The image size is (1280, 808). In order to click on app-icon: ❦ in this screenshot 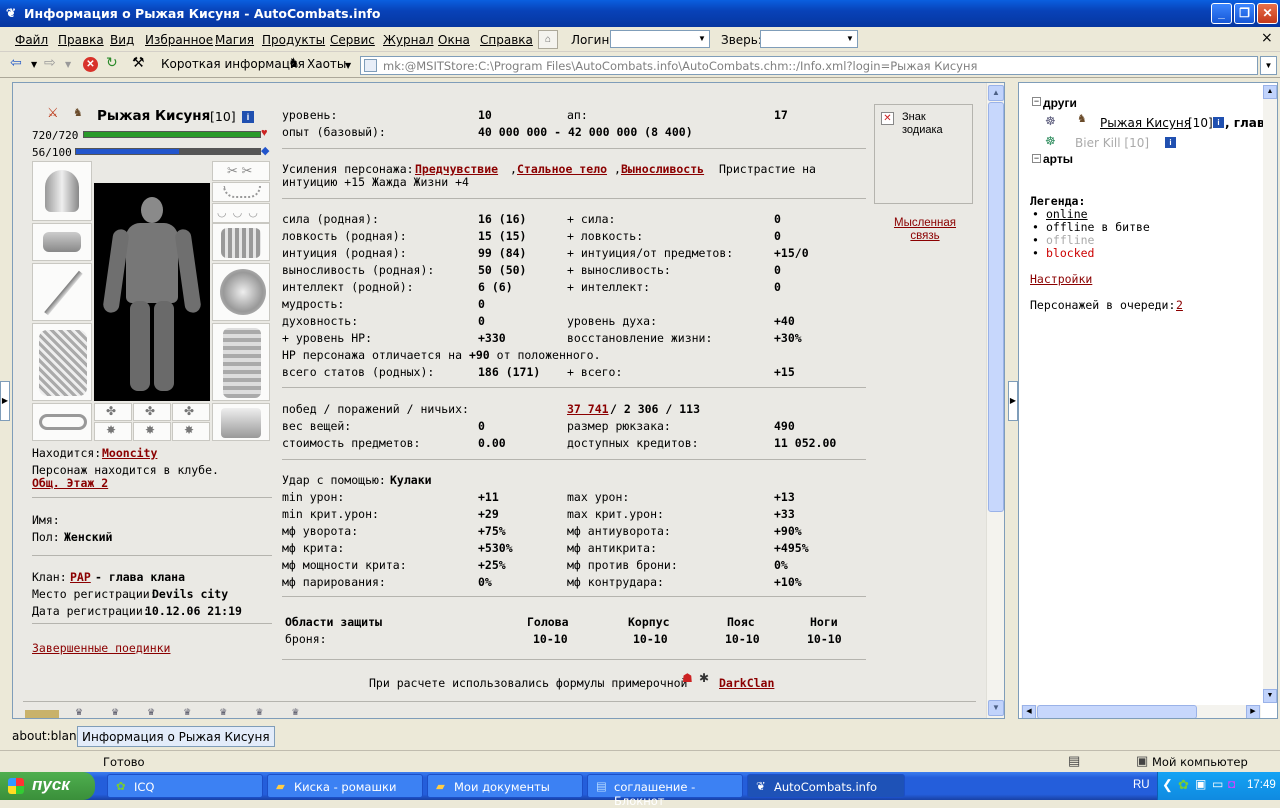, I will do `click(761, 786)`.